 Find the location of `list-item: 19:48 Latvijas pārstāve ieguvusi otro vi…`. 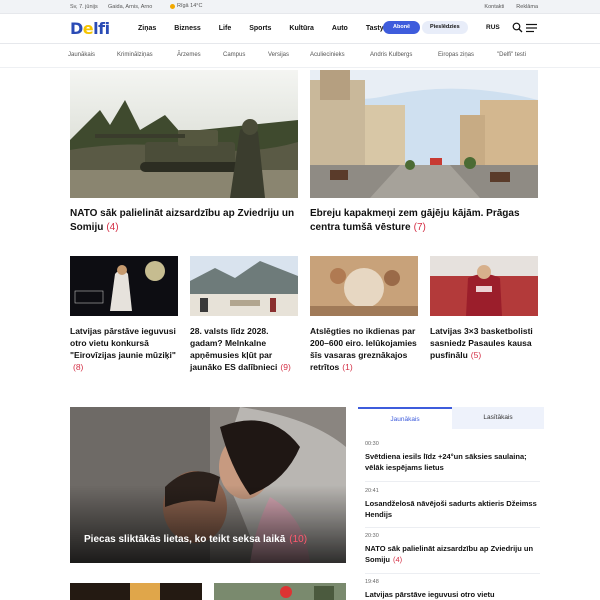

list-item: 19:48 Latvijas pārstāve ieguvusi otro vi… is located at coordinates (452, 589).